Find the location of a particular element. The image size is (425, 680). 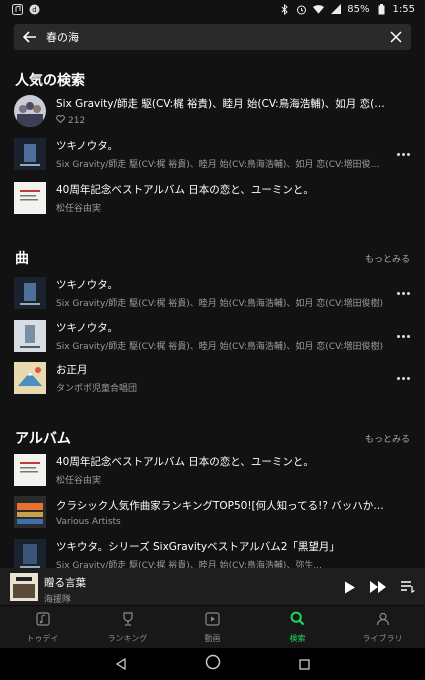

search-input is located at coordinates (213, 37).